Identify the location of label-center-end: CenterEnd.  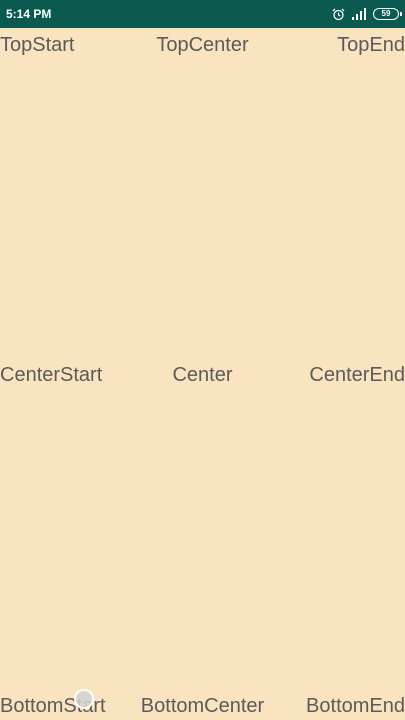
(357, 375).